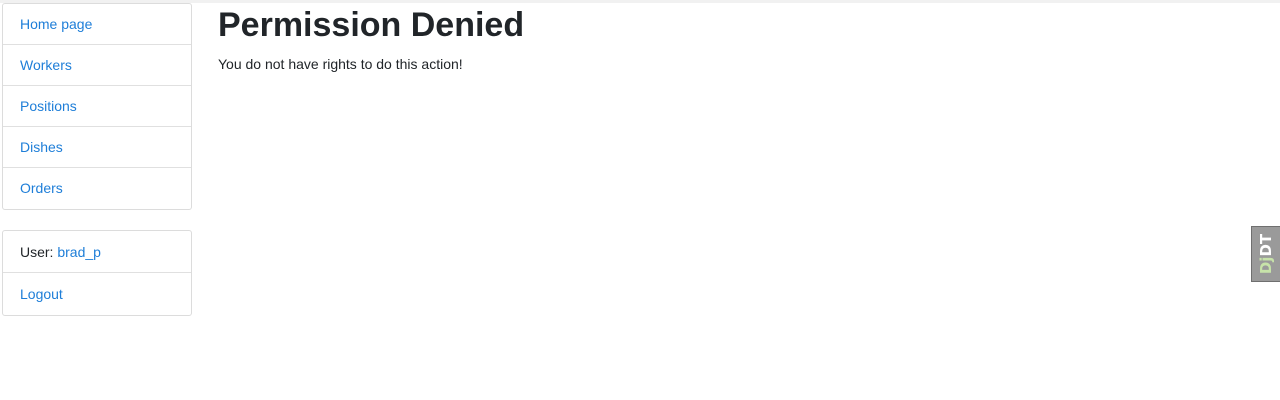 Image resolution: width=1280 pixels, height=400 pixels. I want to click on top-border, so click(640, 1).